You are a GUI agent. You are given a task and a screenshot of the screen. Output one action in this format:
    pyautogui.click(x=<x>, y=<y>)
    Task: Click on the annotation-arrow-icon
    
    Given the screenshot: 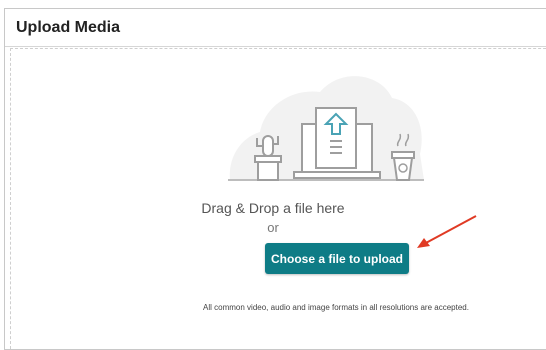 What is the action you would take?
    pyautogui.click(x=447, y=231)
    